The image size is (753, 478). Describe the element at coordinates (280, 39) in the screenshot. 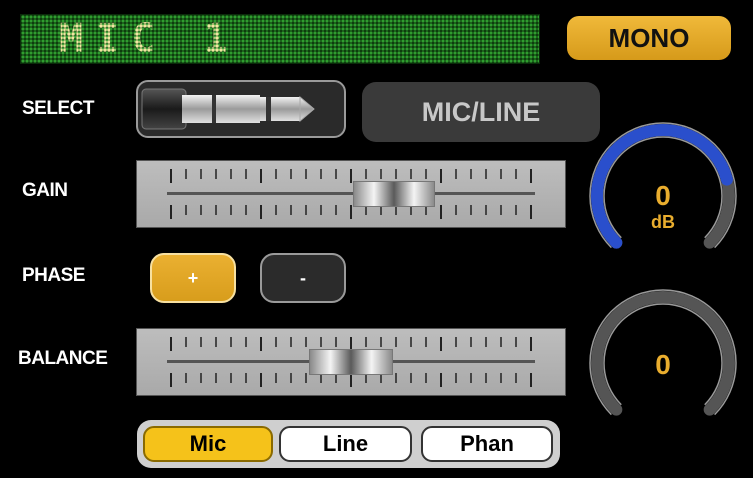

I see `channel-led-display: MIC 1` at that location.